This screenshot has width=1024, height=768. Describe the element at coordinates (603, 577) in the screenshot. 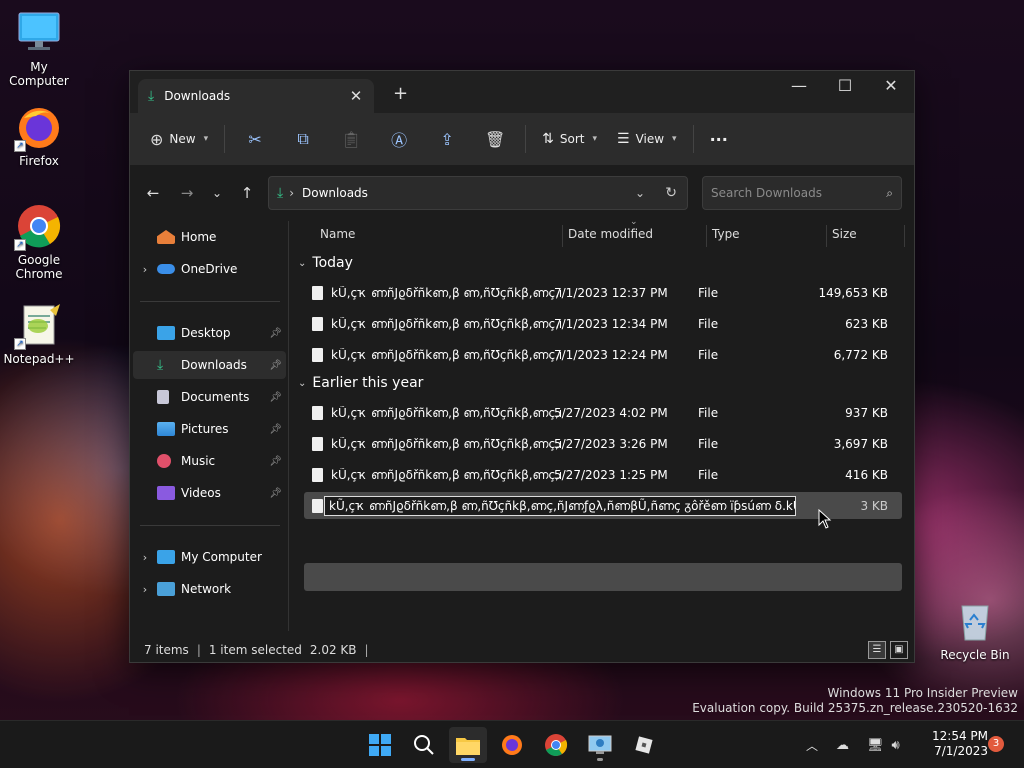

I see `file-row-renaming` at that location.